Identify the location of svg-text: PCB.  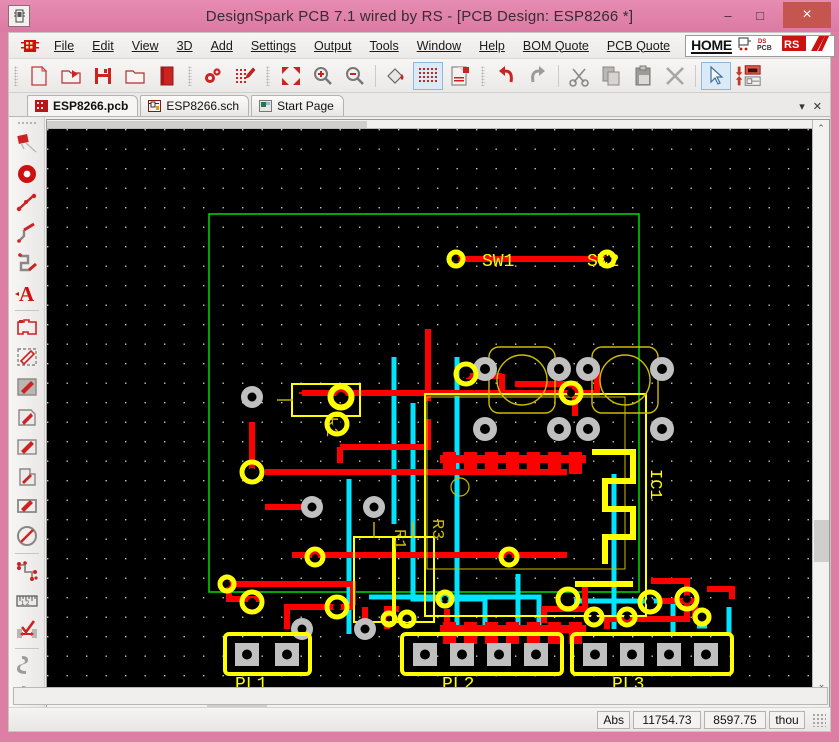
(764, 48).